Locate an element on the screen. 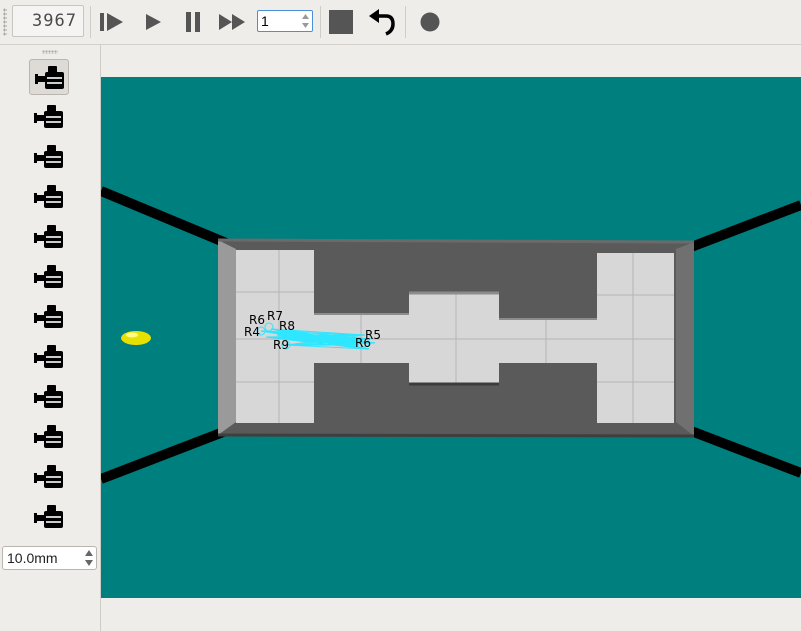 This screenshot has height=631, width=801. robot-label: R6 is located at coordinates (363, 343).